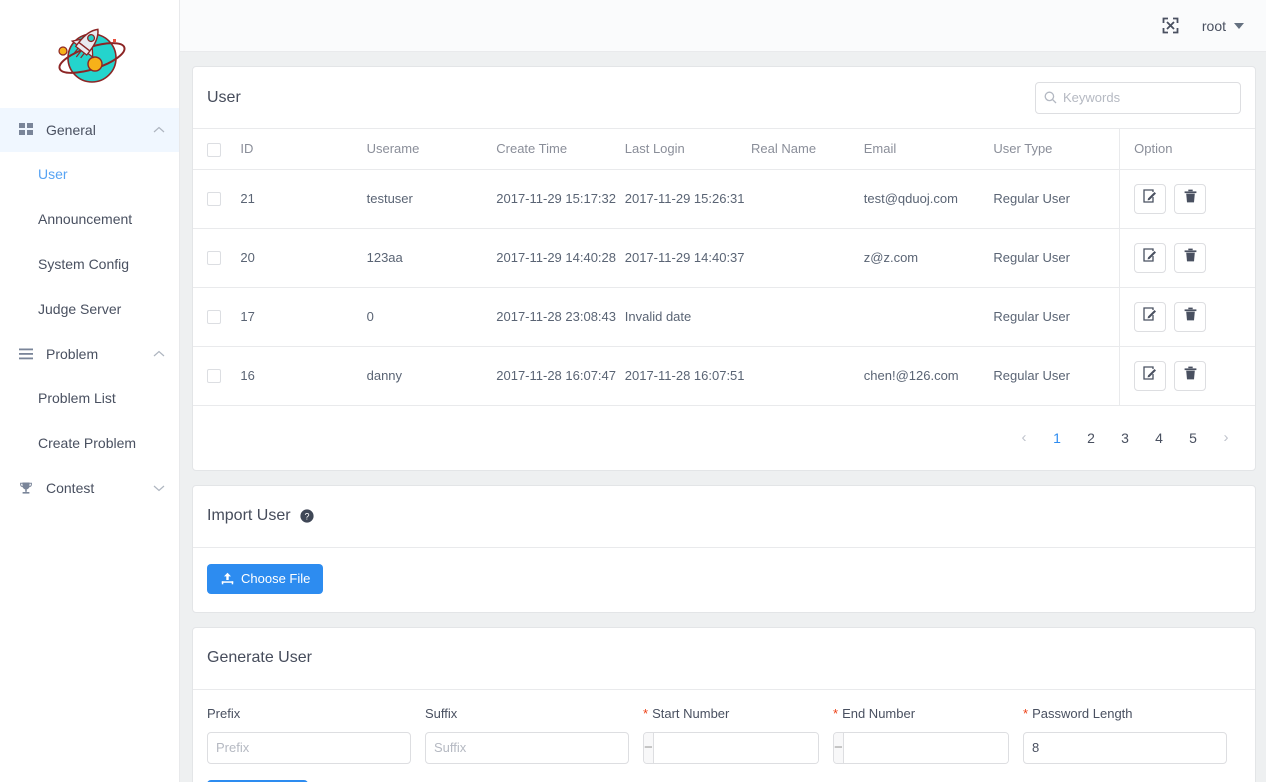 The height and width of the screenshot is (782, 1266). What do you see at coordinates (309, 747) in the screenshot?
I see `prefix-input` at bounding box center [309, 747].